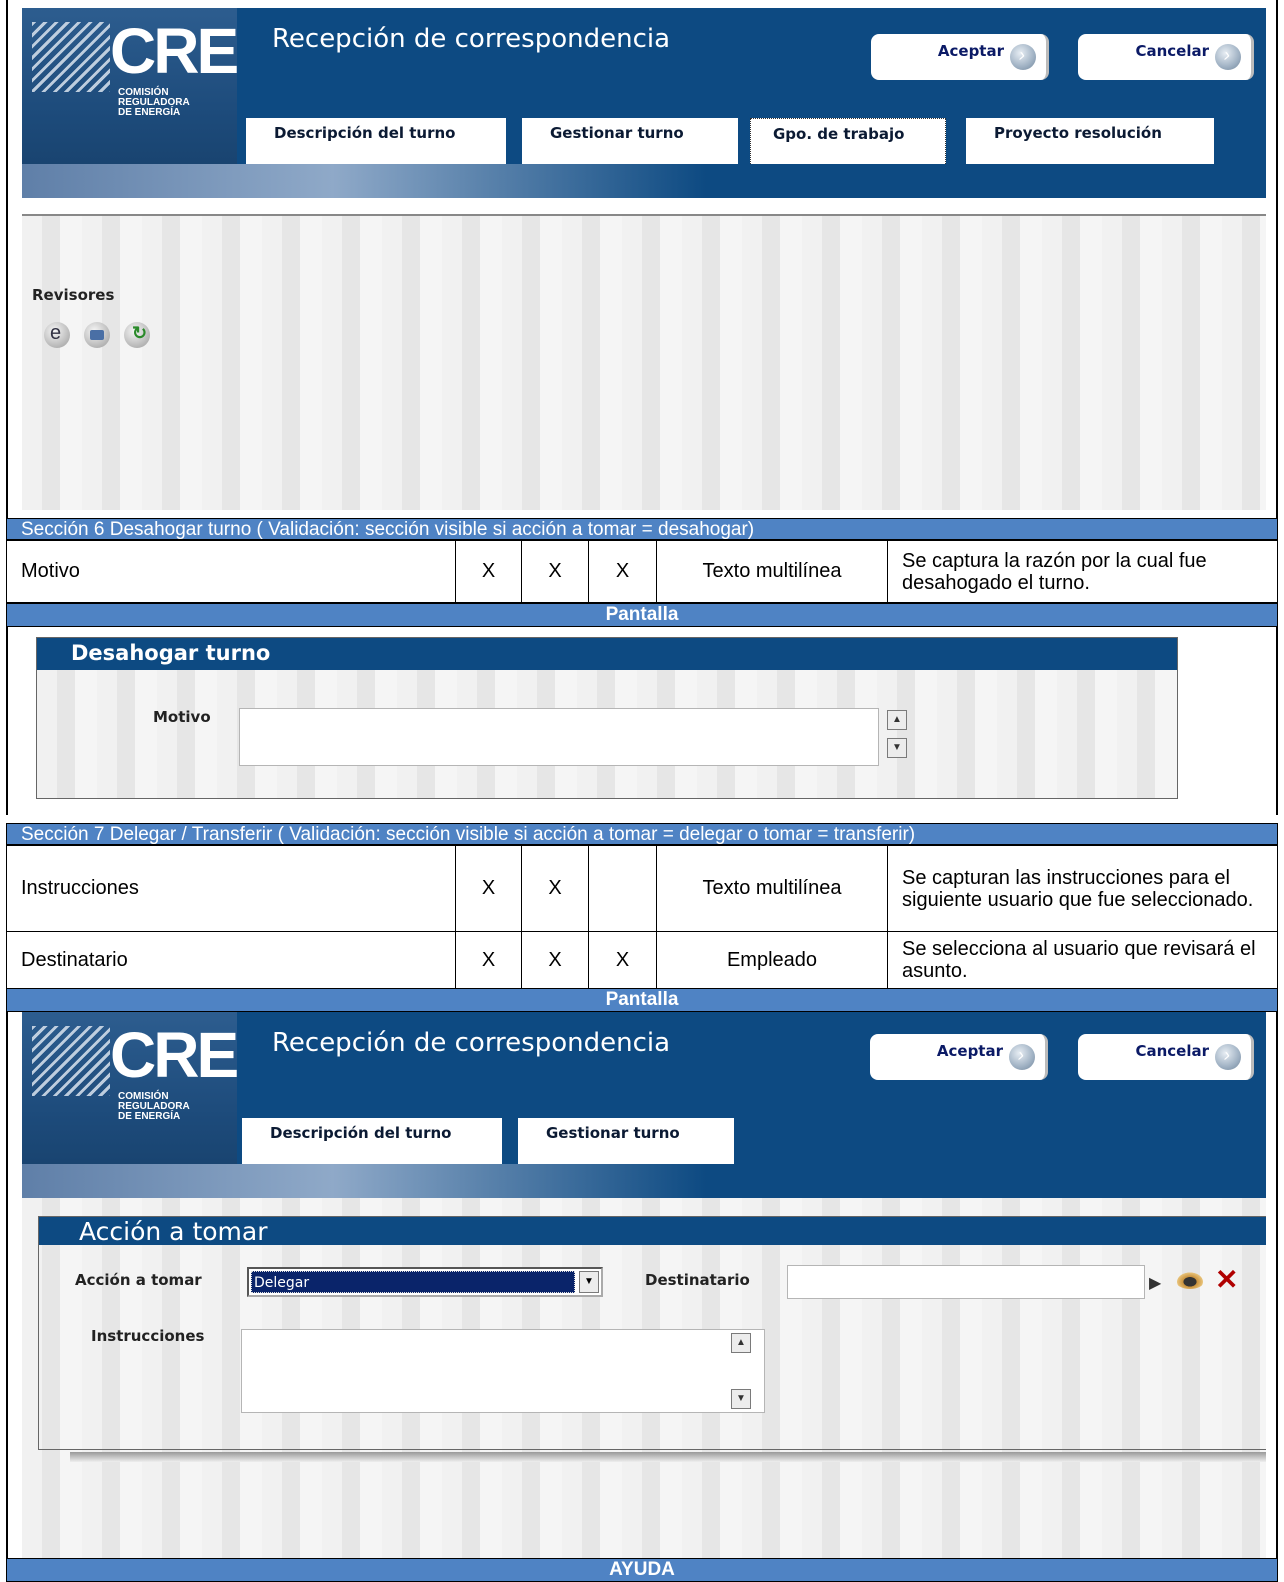 Image resolution: width=1284 pixels, height=1582 pixels. Describe the element at coordinates (966, 1282) in the screenshot. I see `destinatario-input` at that location.